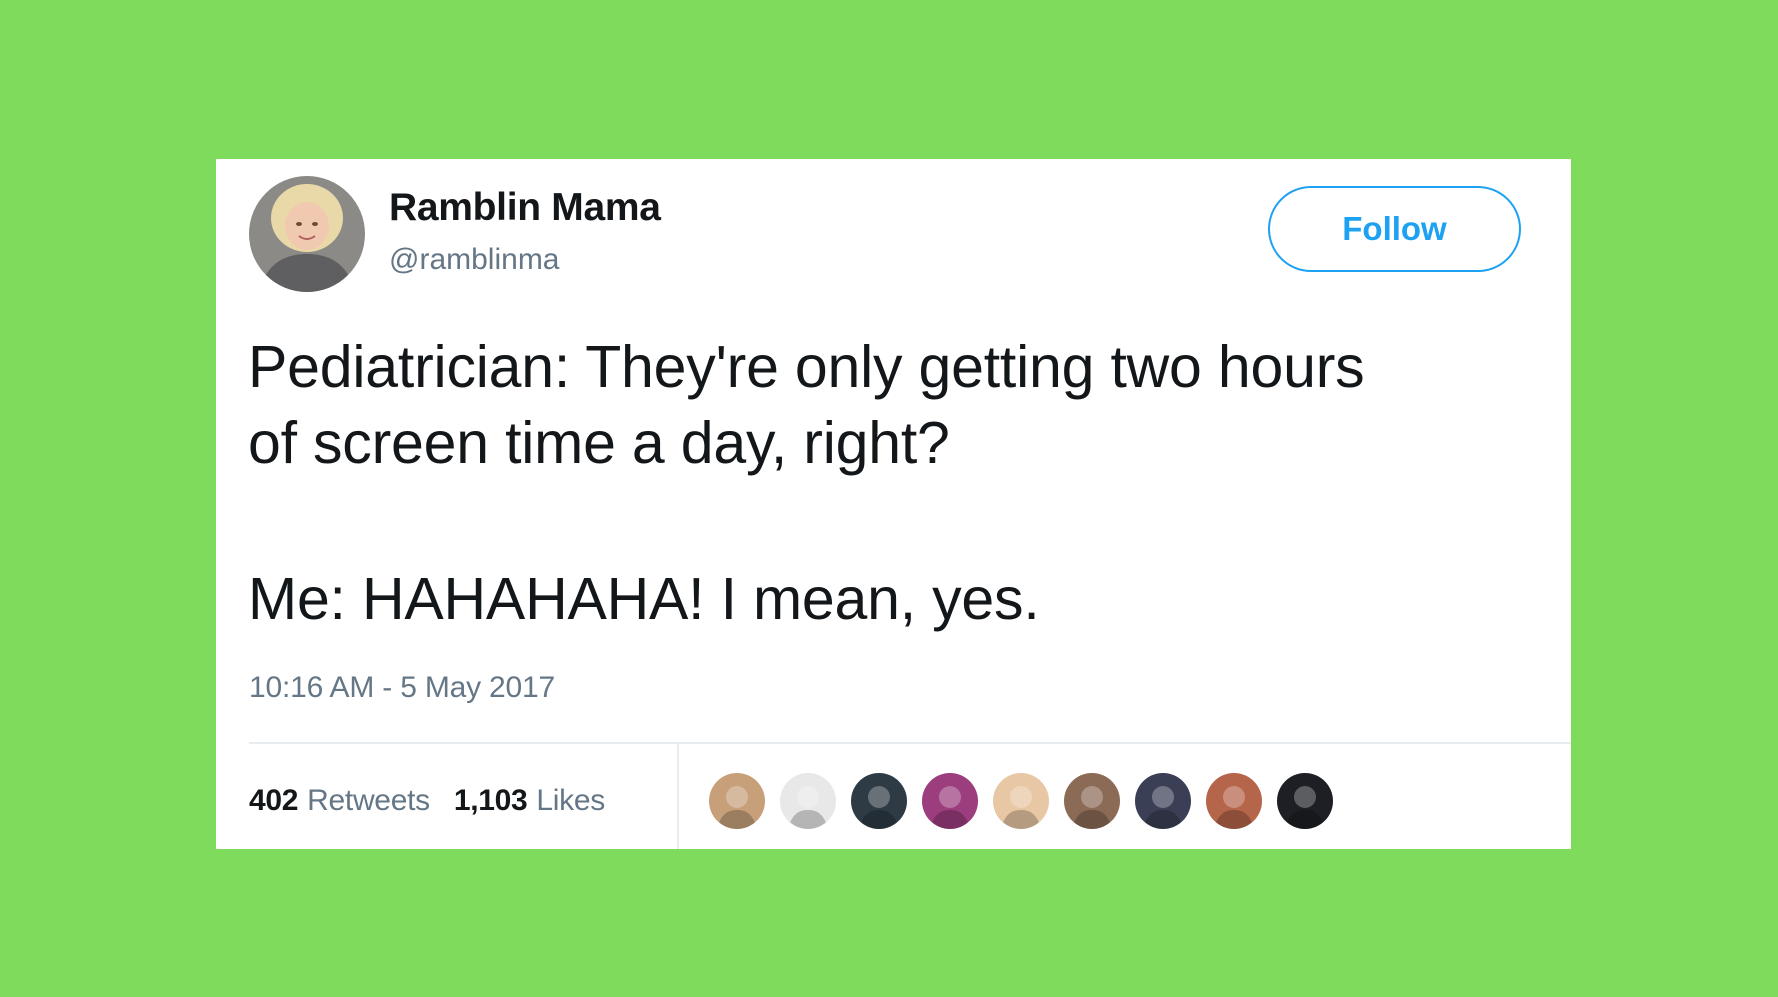  What do you see at coordinates (490, 800) in the screenshot?
I see `likes-count: 1,103` at bounding box center [490, 800].